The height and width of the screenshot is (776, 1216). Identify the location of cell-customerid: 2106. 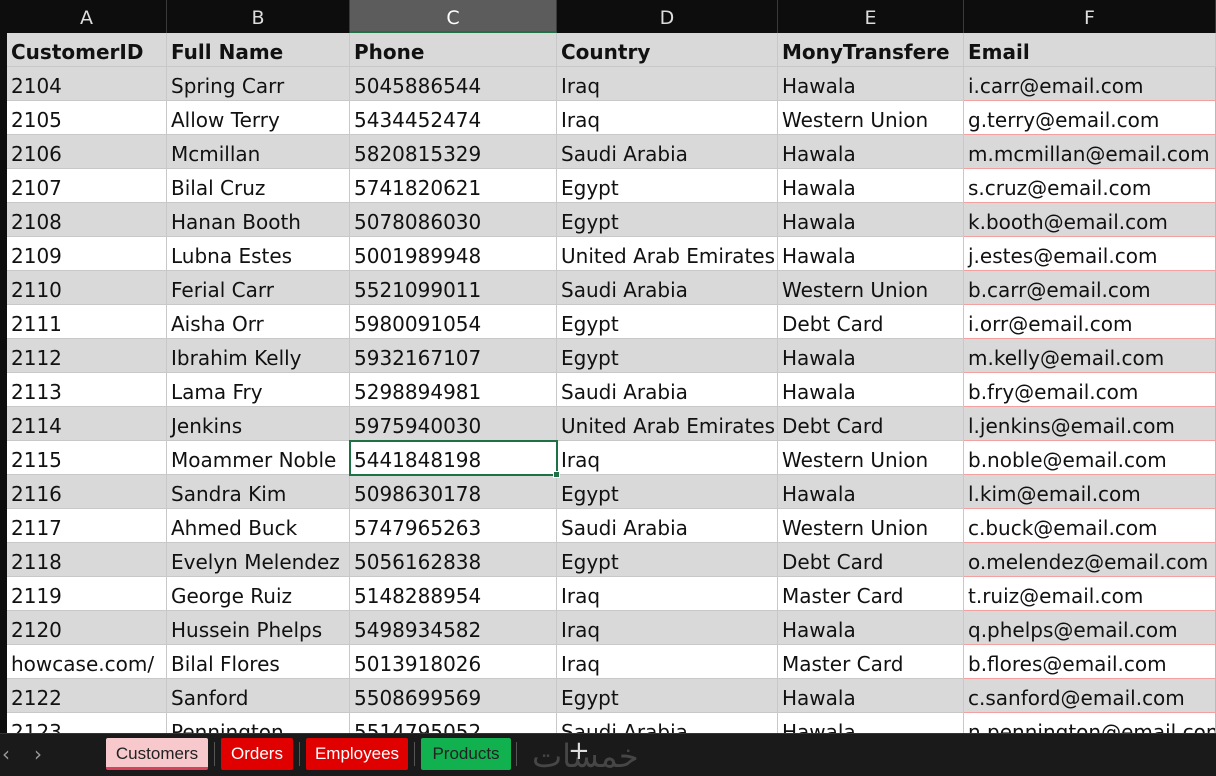
(87, 152).